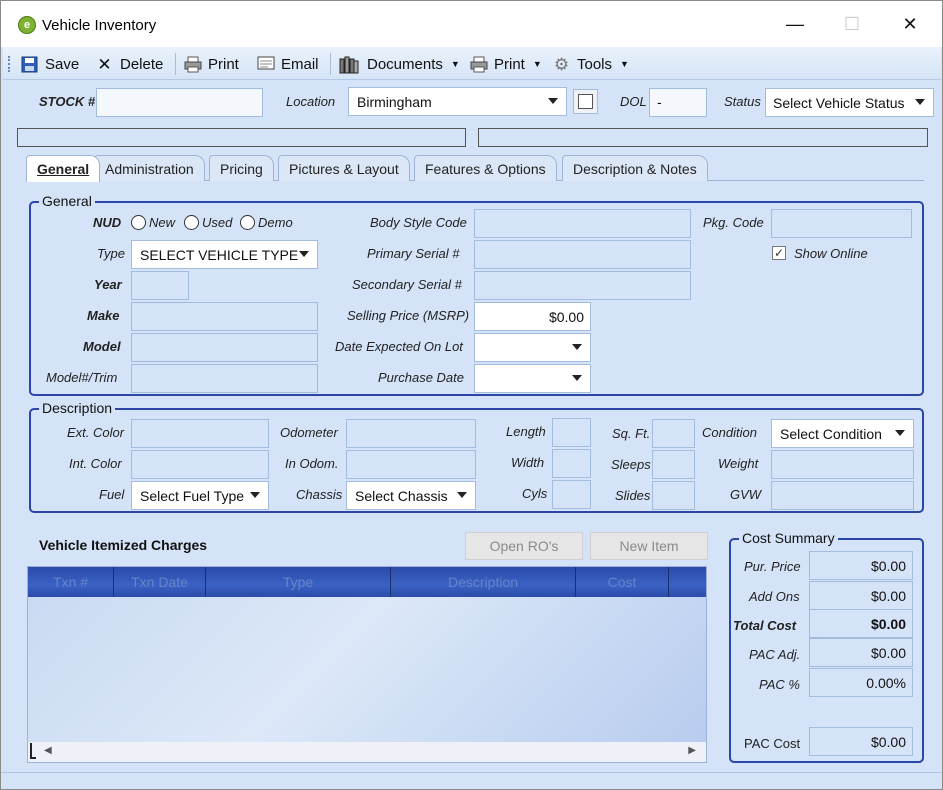 The width and height of the screenshot is (943, 790). I want to click on tab-pricing: Pricing, so click(241, 168).